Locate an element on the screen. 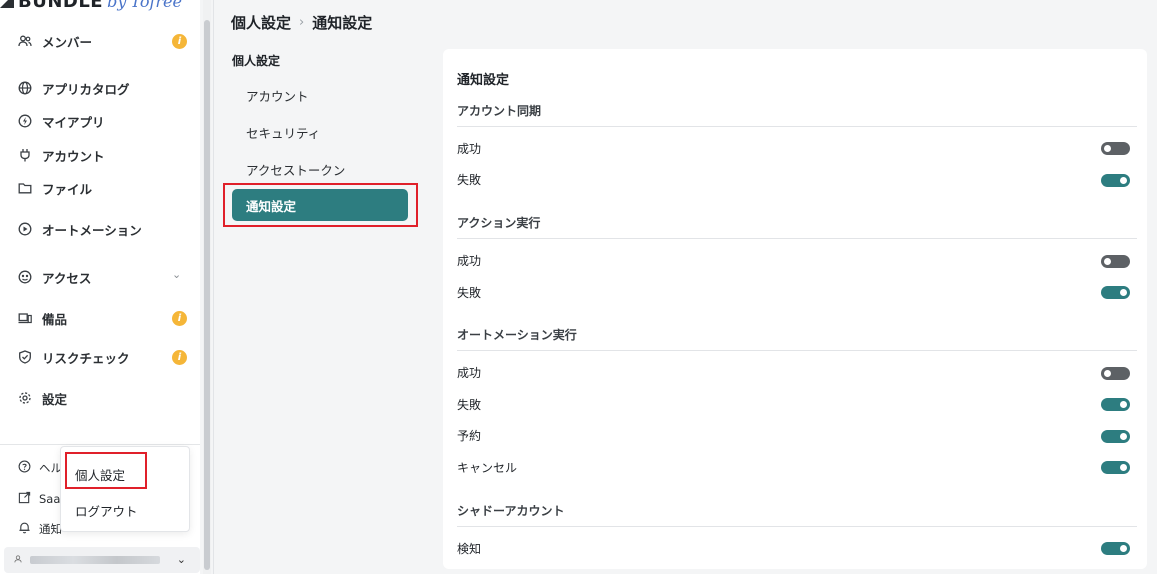  row-label: キャンセル is located at coordinates (487, 468).